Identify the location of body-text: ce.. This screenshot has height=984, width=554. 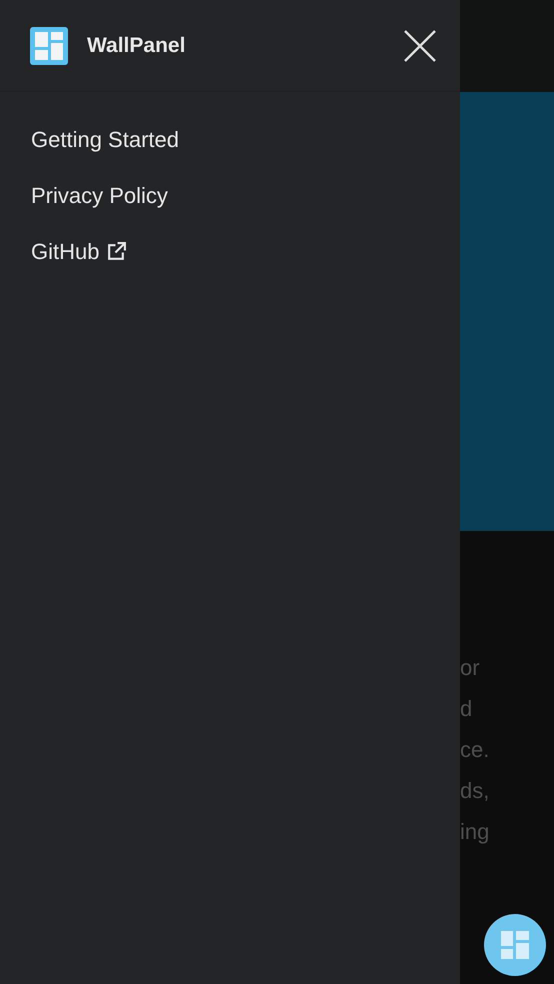
(475, 750).